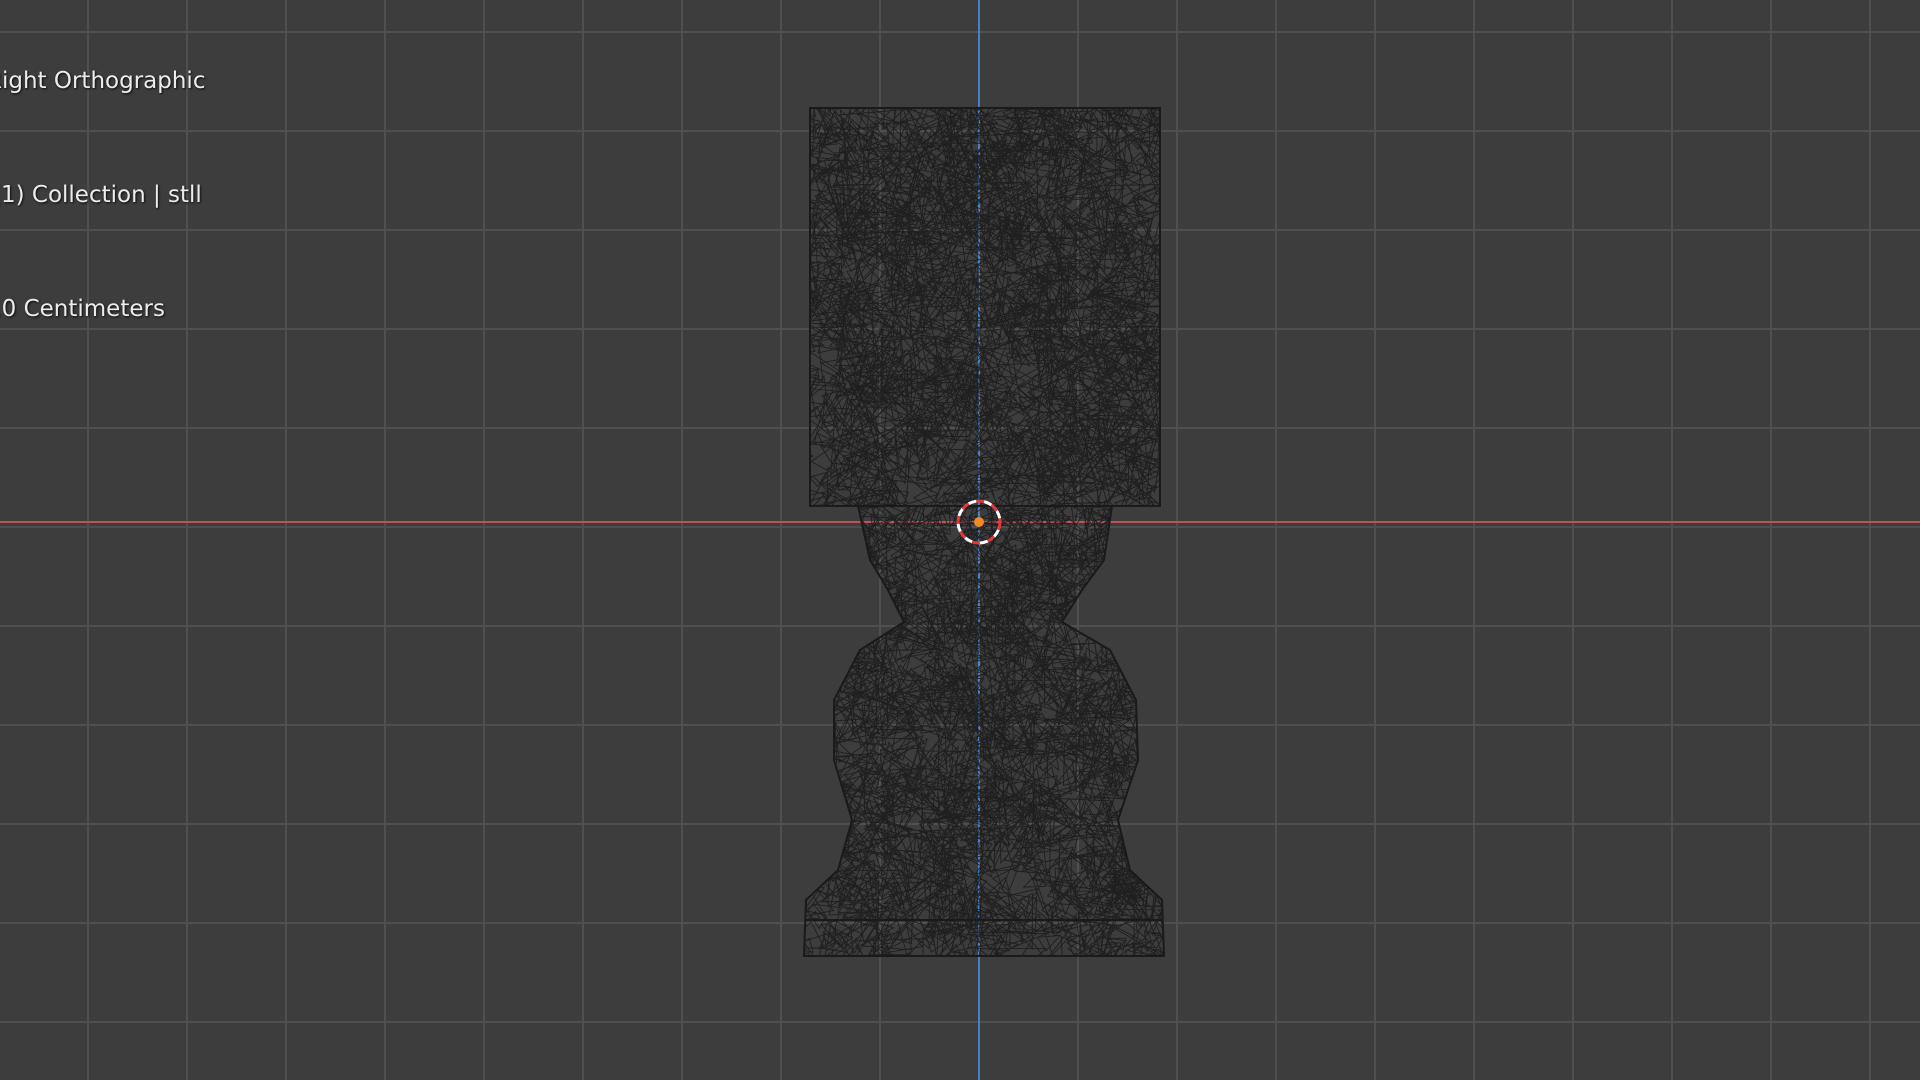 This screenshot has height=1080, width=1920. What do you see at coordinates (979, 522) in the screenshot?
I see `object-origin-icon` at bounding box center [979, 522].